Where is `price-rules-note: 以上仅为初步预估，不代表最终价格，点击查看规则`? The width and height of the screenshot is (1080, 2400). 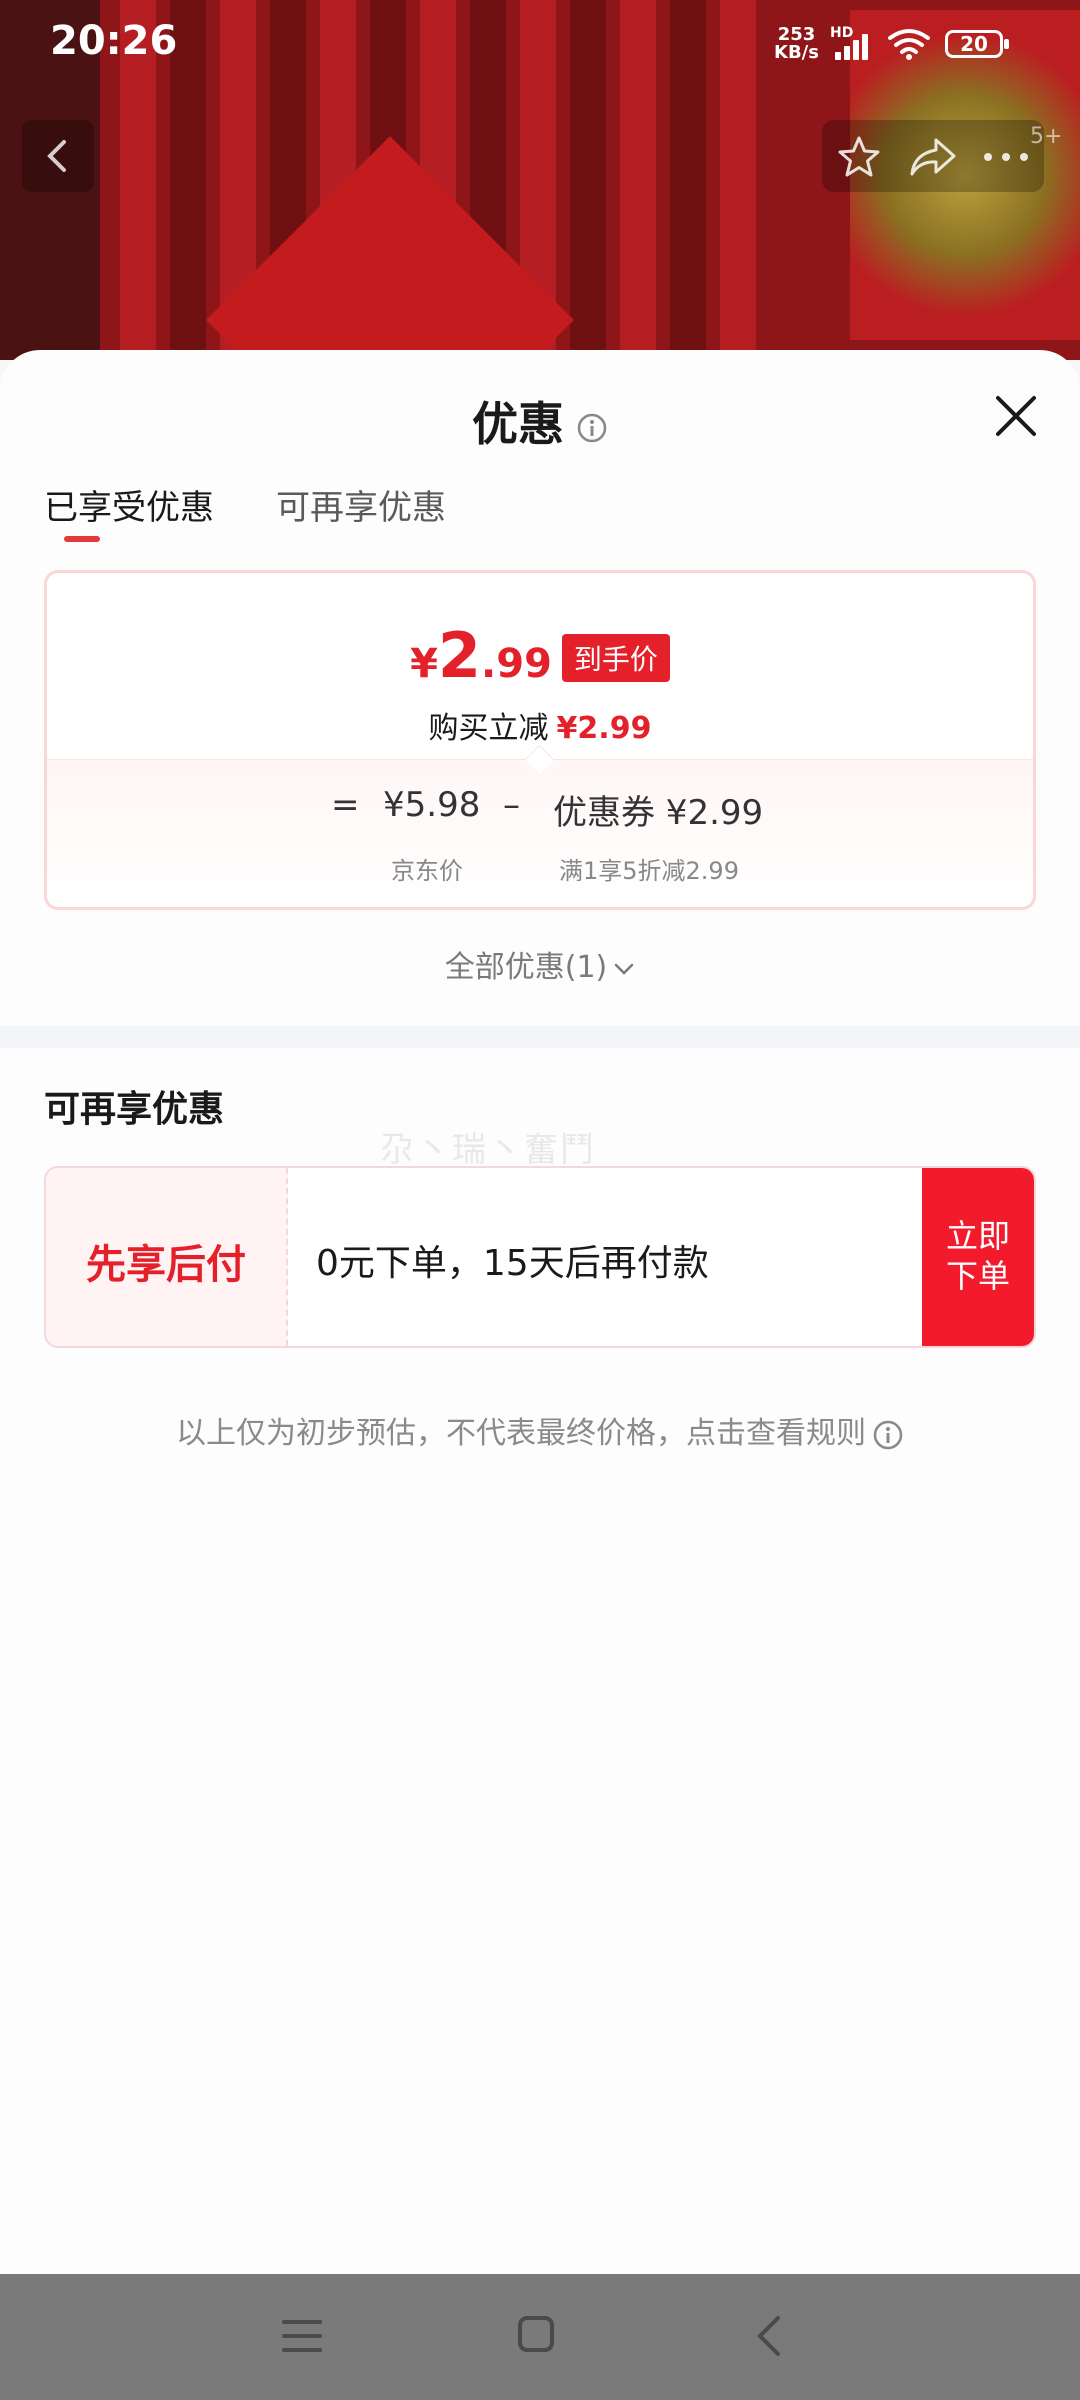
price-rules-note: 以上仅为初步预估，不代表最终价格，点击查看规则 is located at coordinates (540, 1430).